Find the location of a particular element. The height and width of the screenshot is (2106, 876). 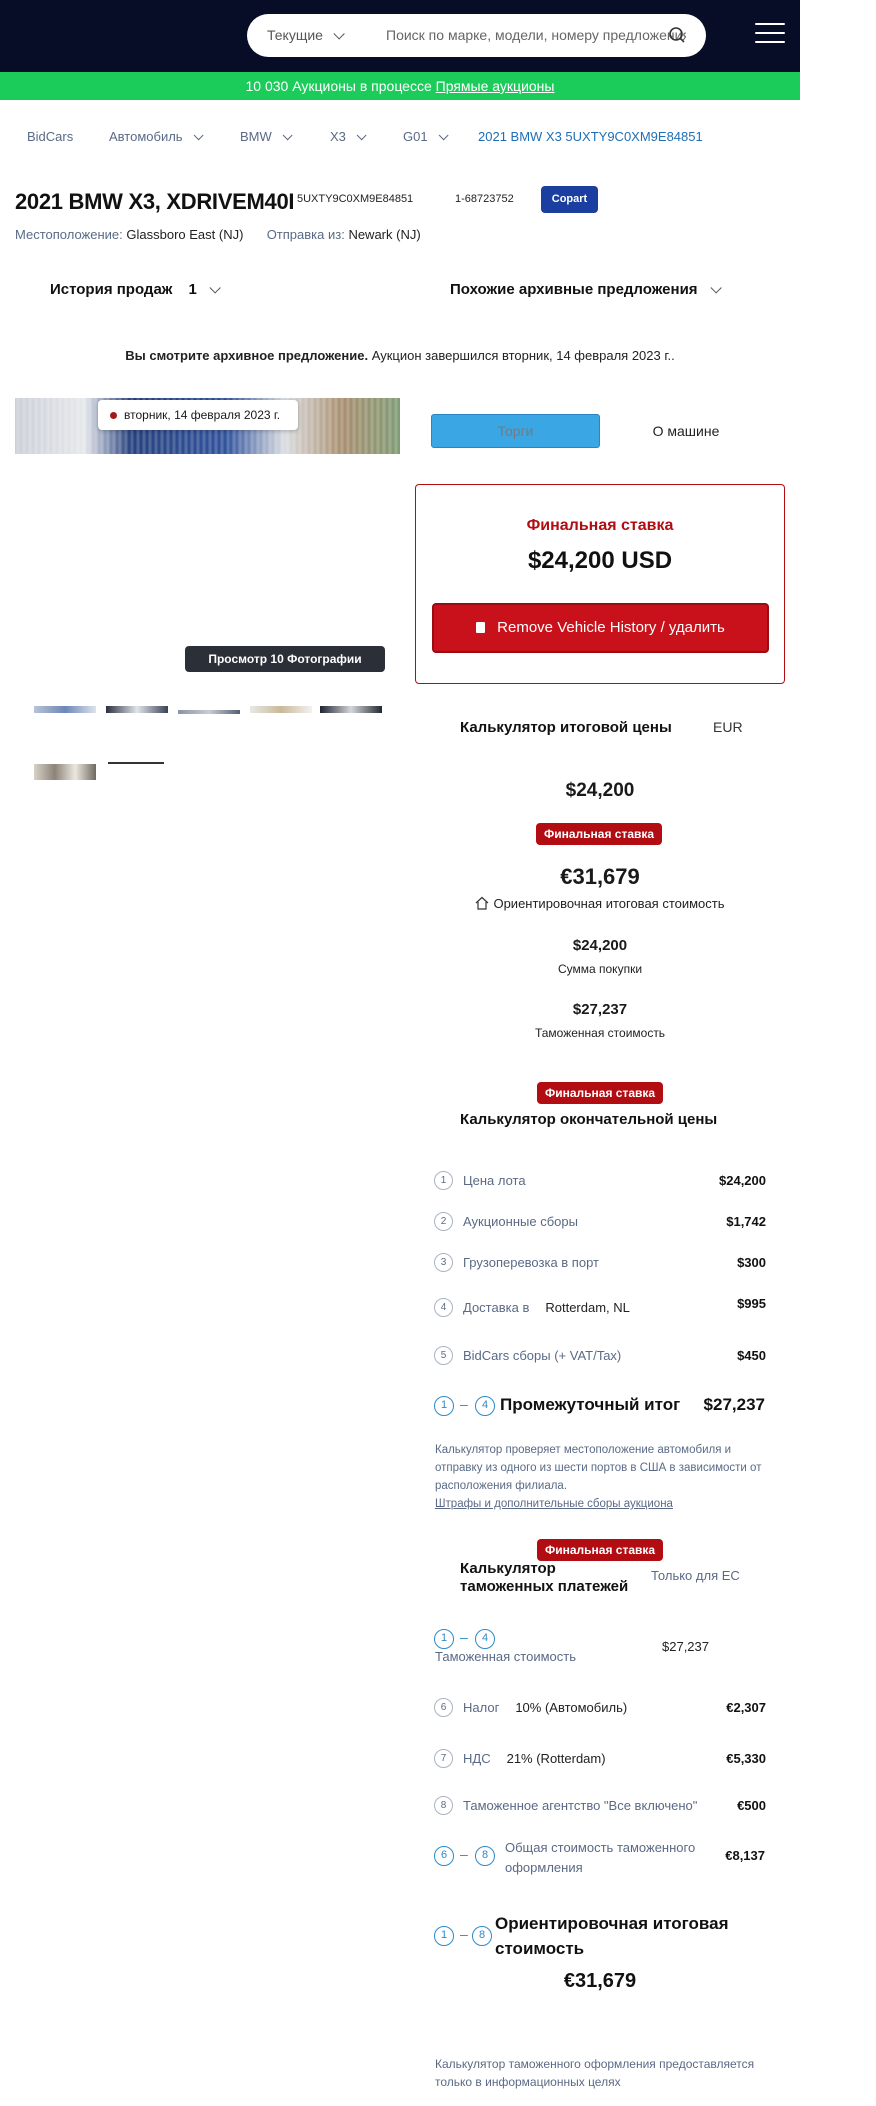

auction-badge: Copart is located at coordinates (569, 199).